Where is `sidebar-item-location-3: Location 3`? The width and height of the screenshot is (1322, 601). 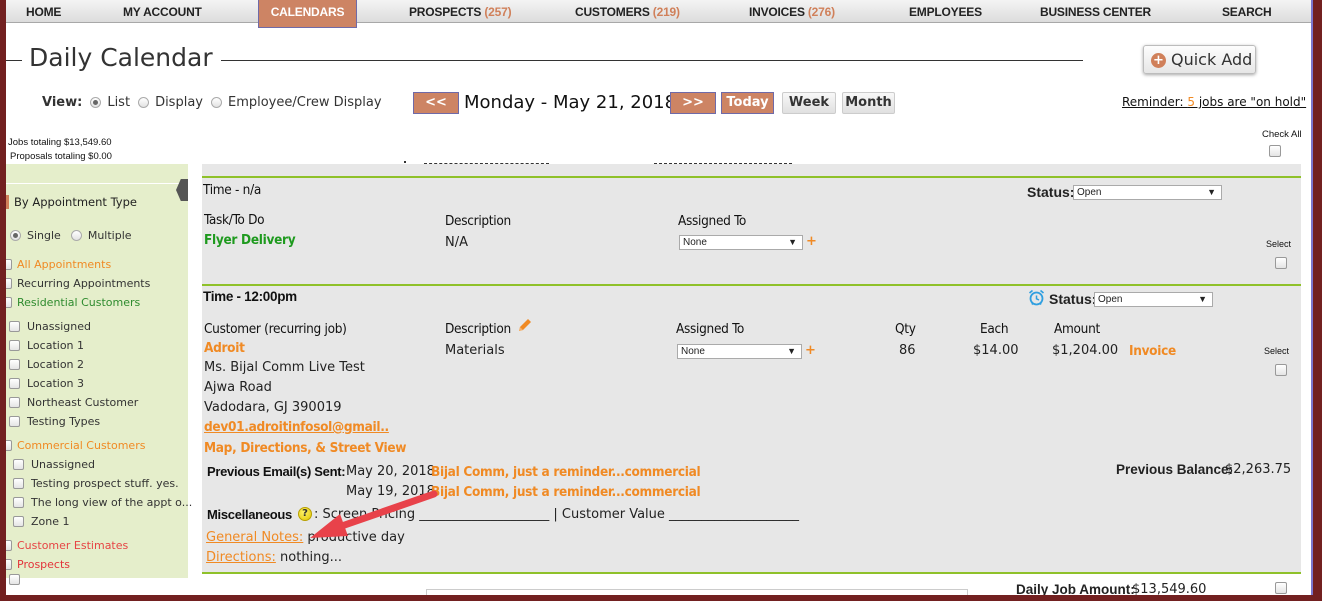 sidebar-item-location-3: Location 3 is located at coordinates (46, 383).